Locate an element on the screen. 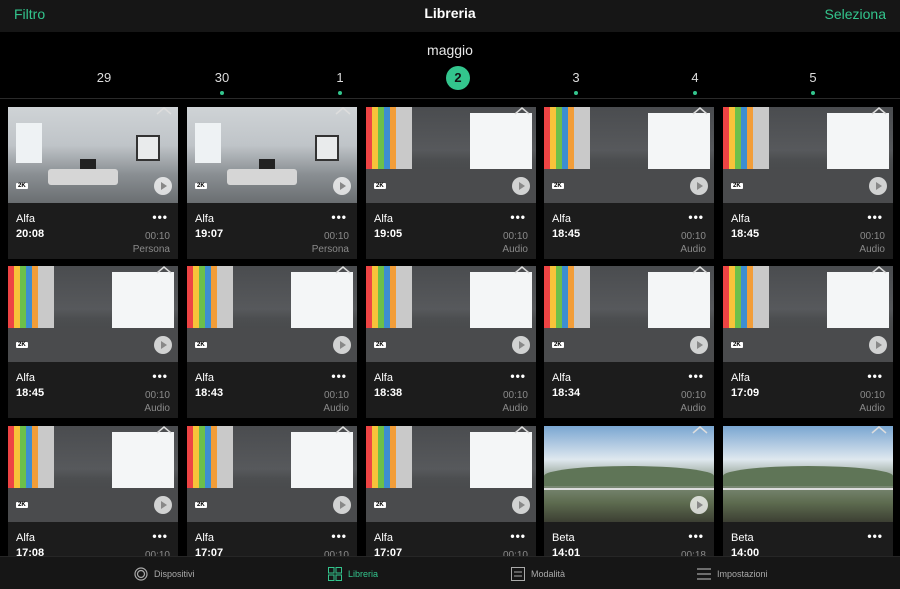 The image size is (900, 589). clip-card: 2K Alfa 18:34 ••• 00:10 Audio is located at coordinates (629, 342).